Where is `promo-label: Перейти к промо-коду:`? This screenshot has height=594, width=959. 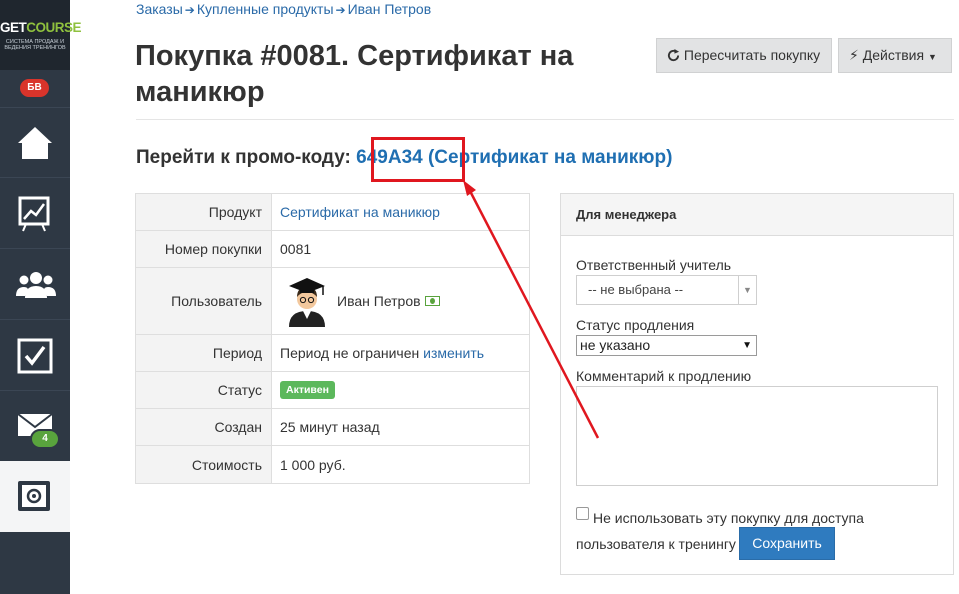 promo-label: Перейти к промо-коду: is located at coordinates (243, 157).